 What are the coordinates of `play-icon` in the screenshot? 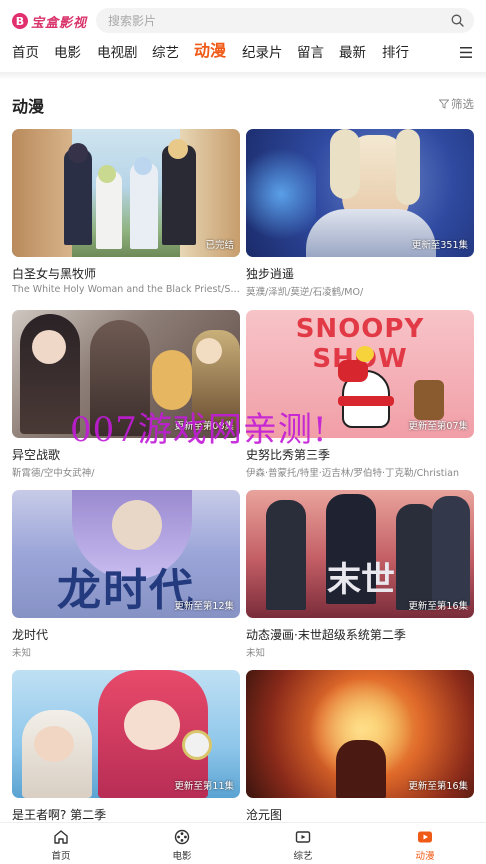 It's located at (425, 837).